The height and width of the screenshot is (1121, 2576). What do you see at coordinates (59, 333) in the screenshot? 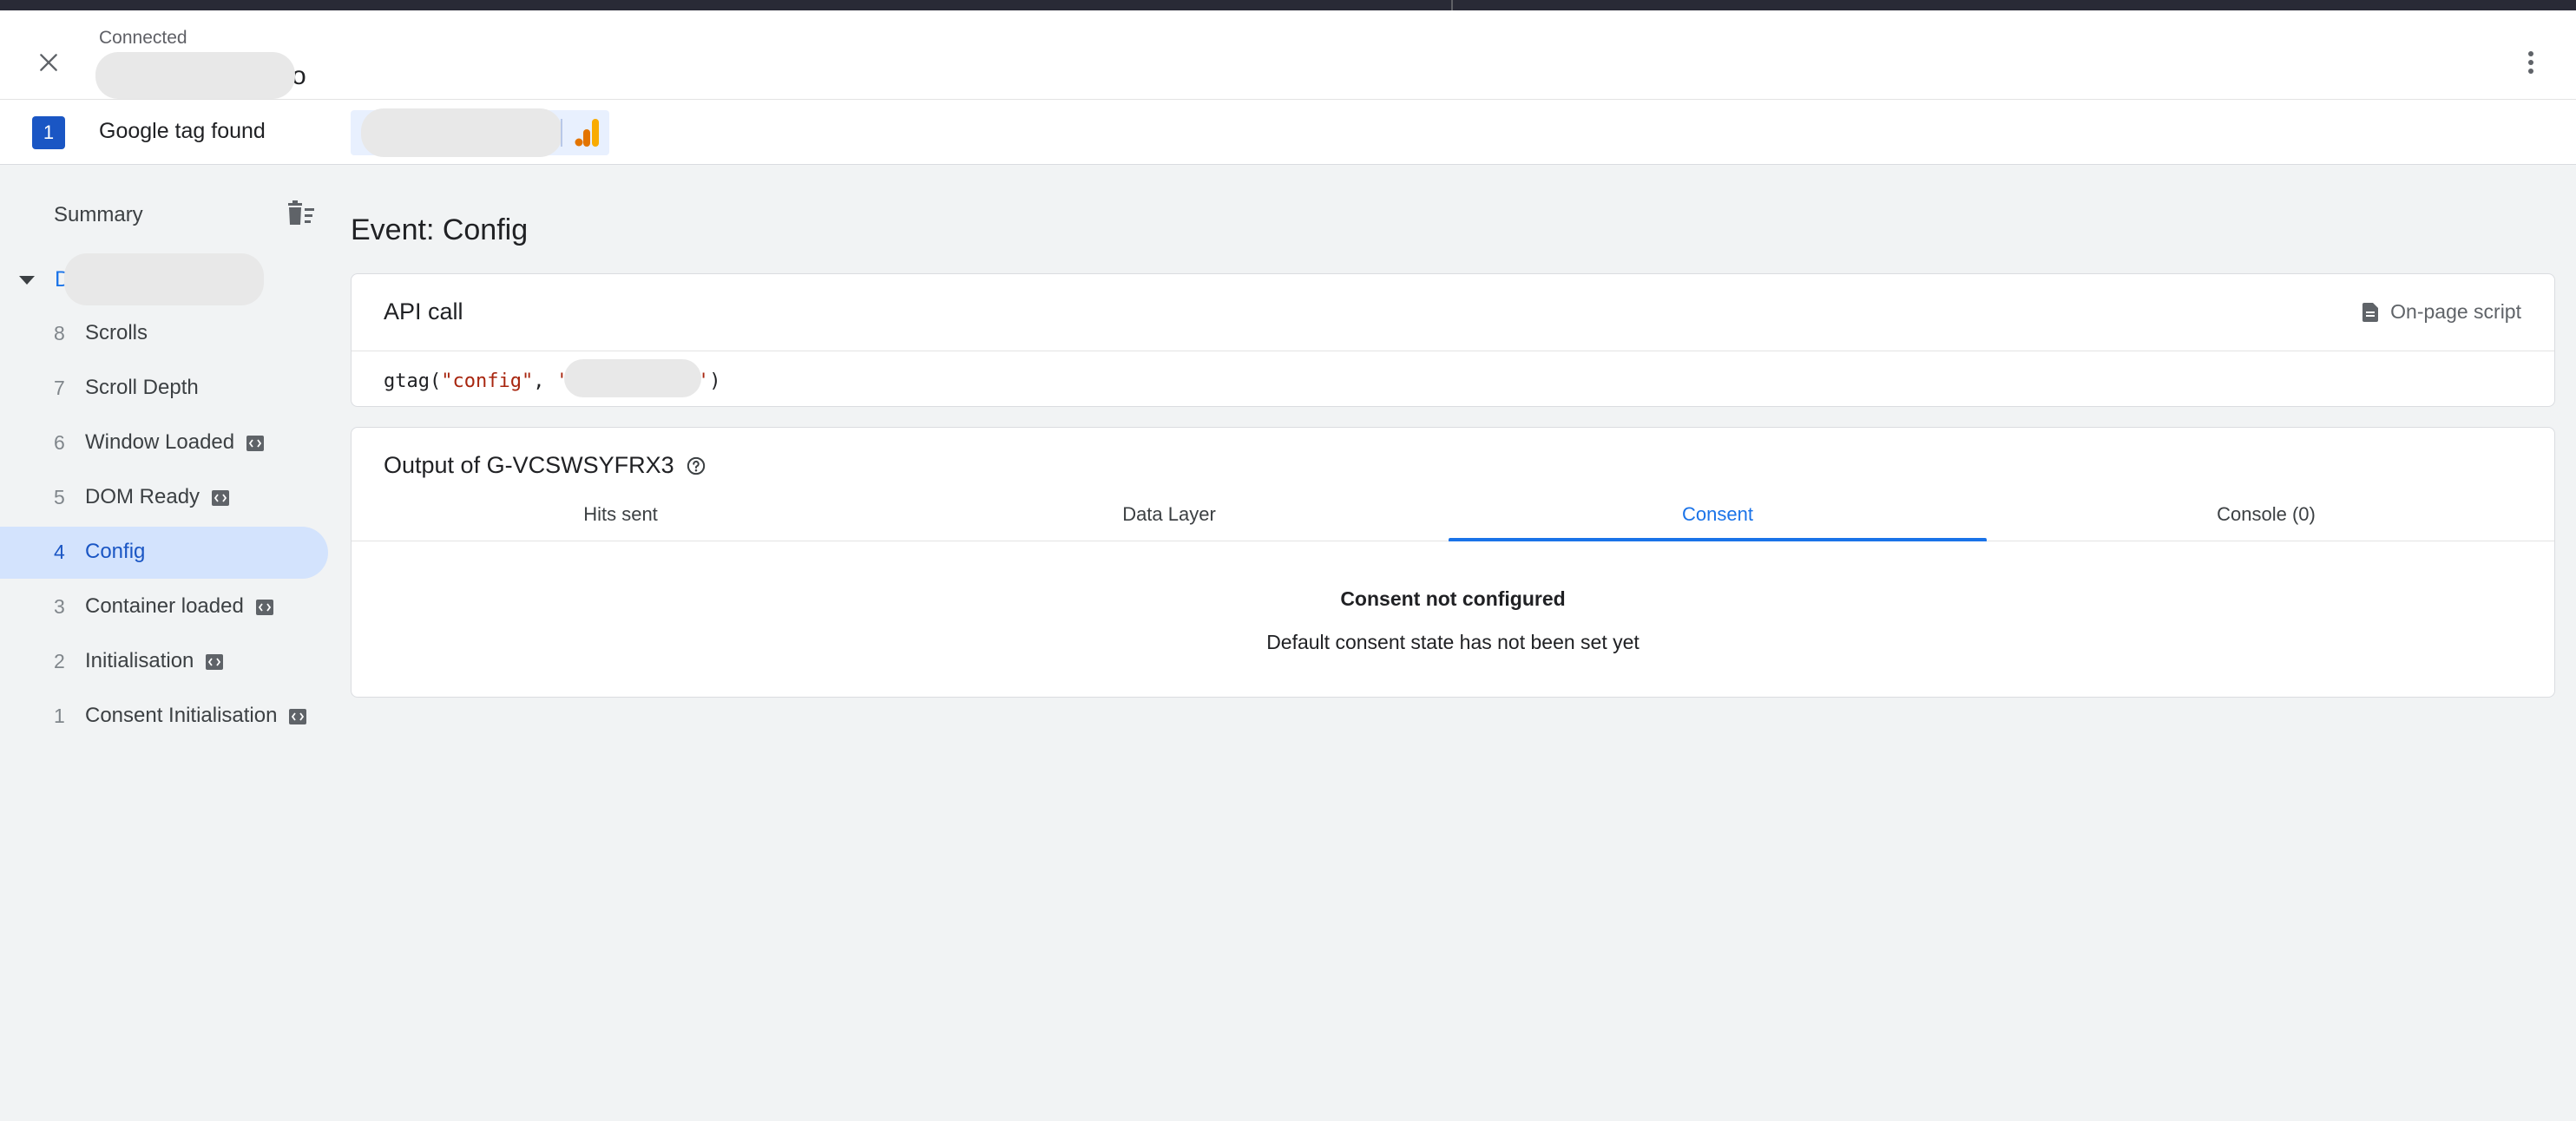
I see `event-number: 8` at bounding box center [59, 333].